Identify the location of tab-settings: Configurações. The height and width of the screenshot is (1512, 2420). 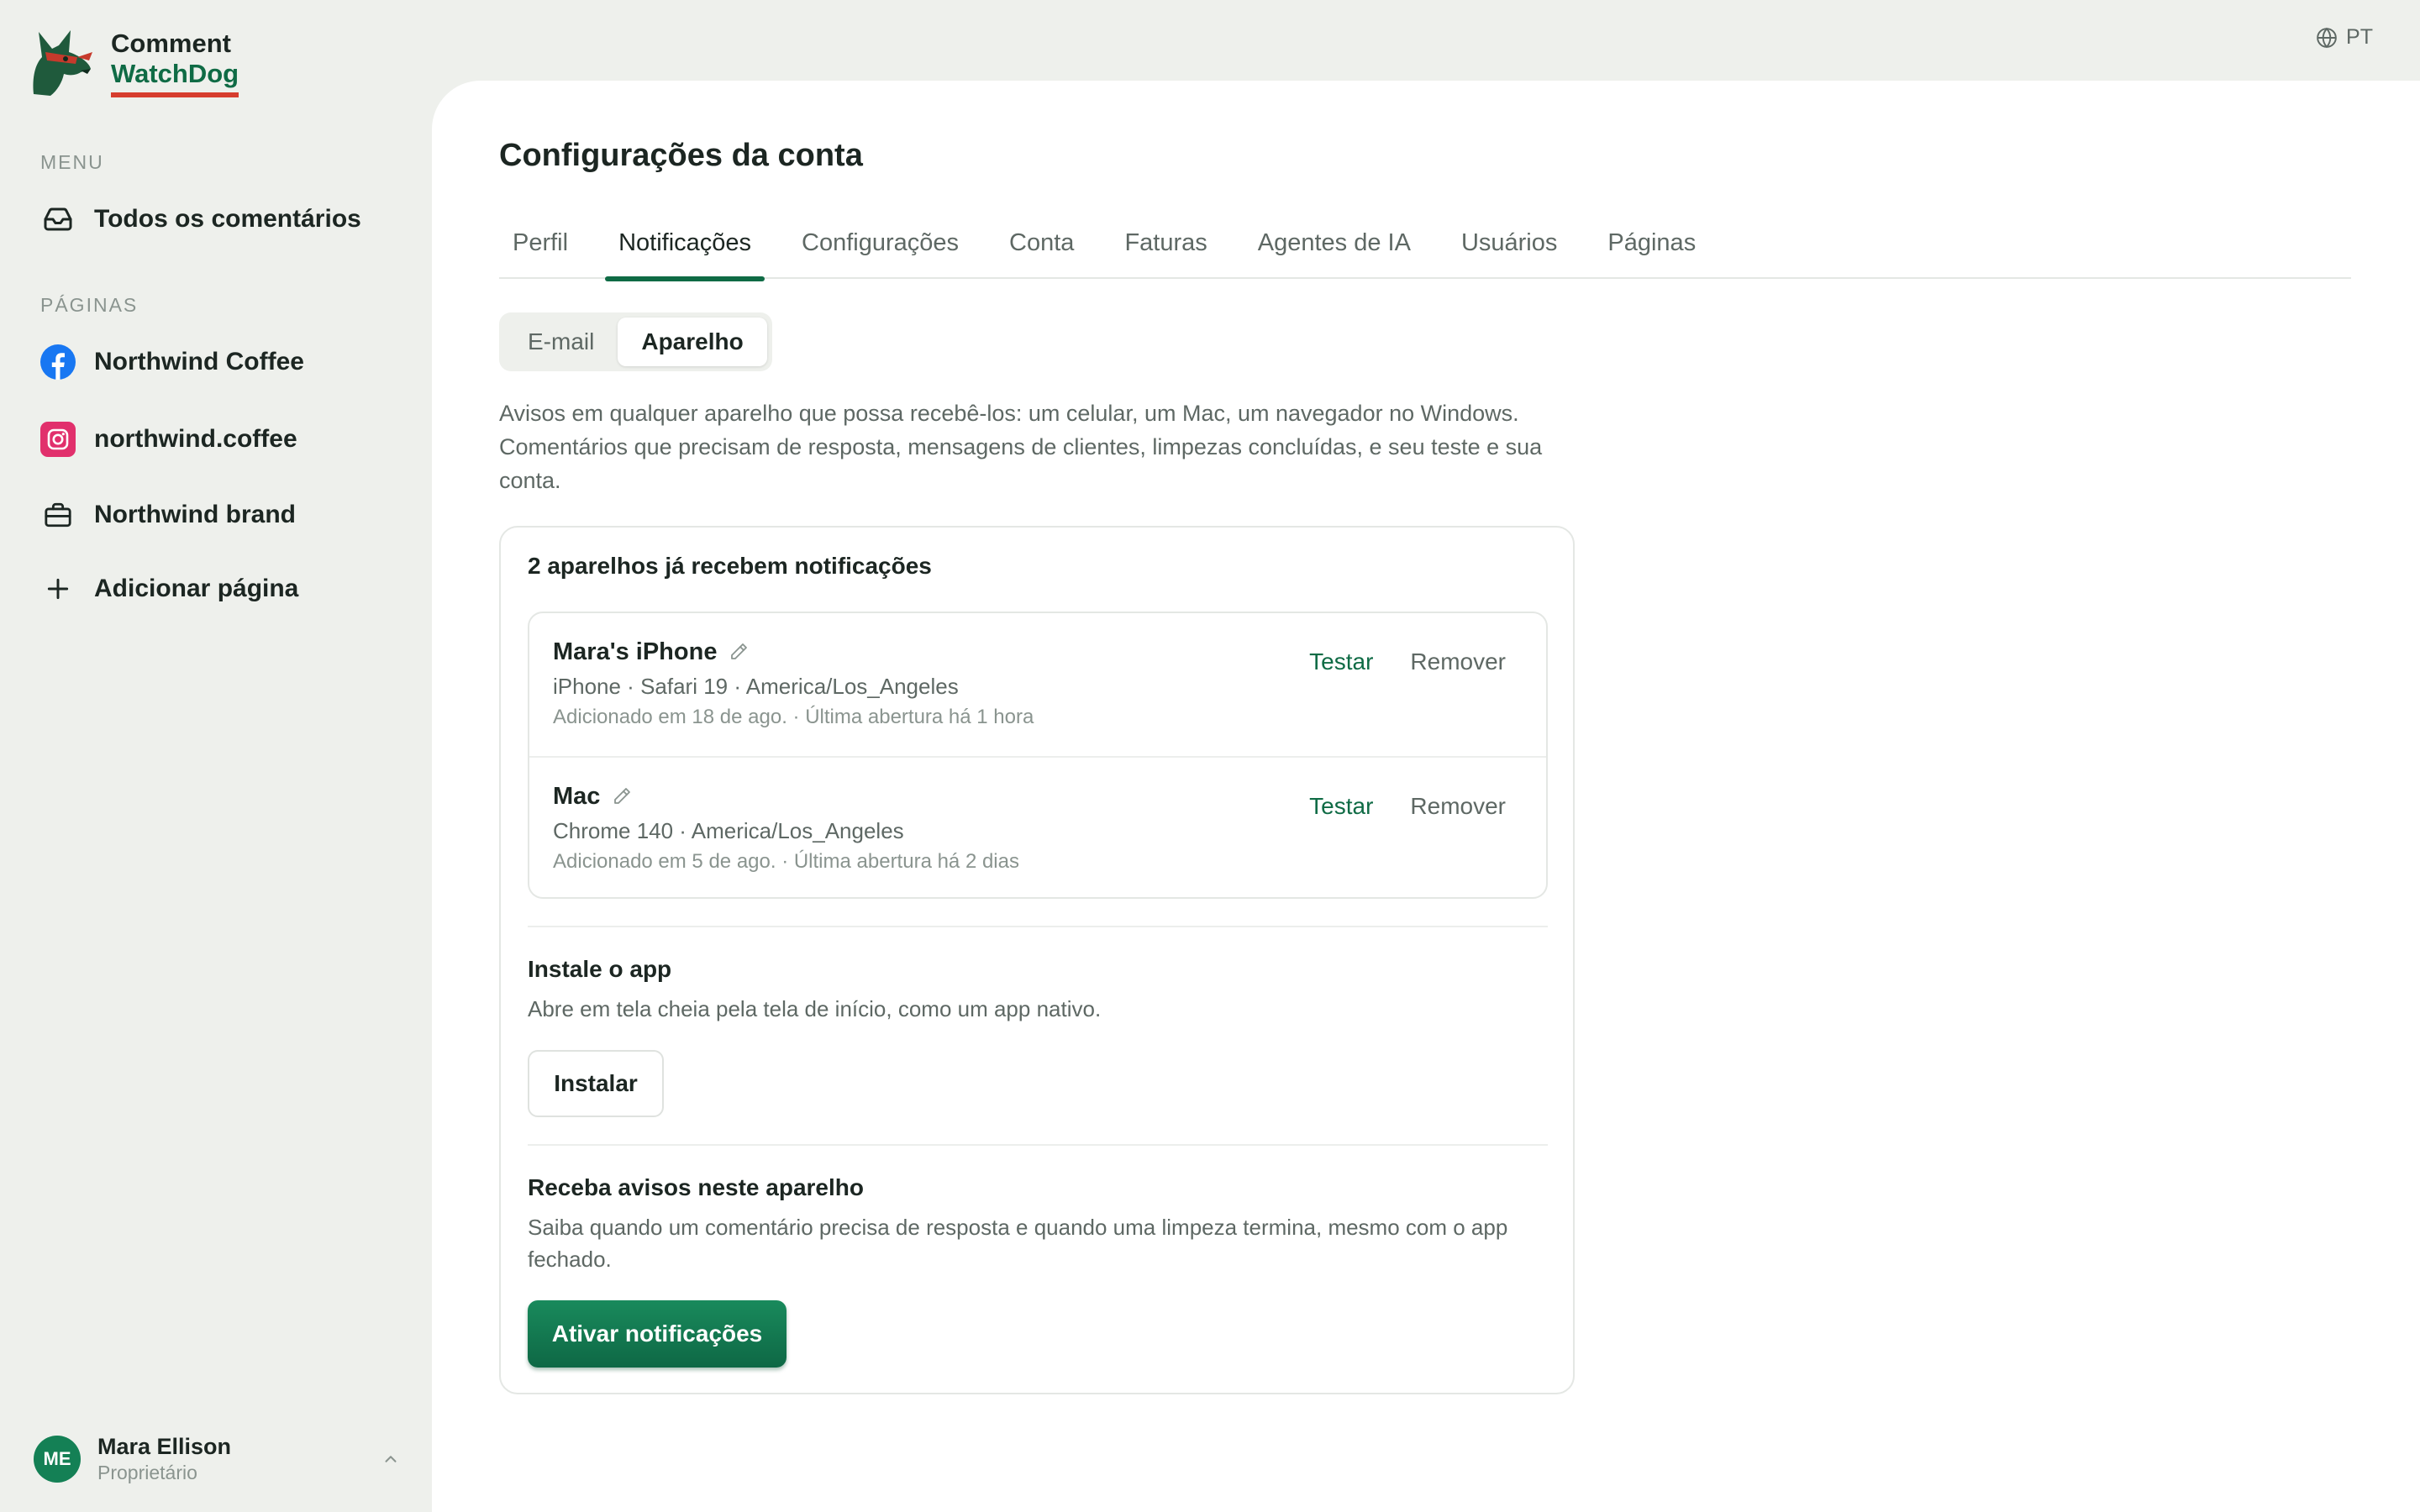
(880, 243).